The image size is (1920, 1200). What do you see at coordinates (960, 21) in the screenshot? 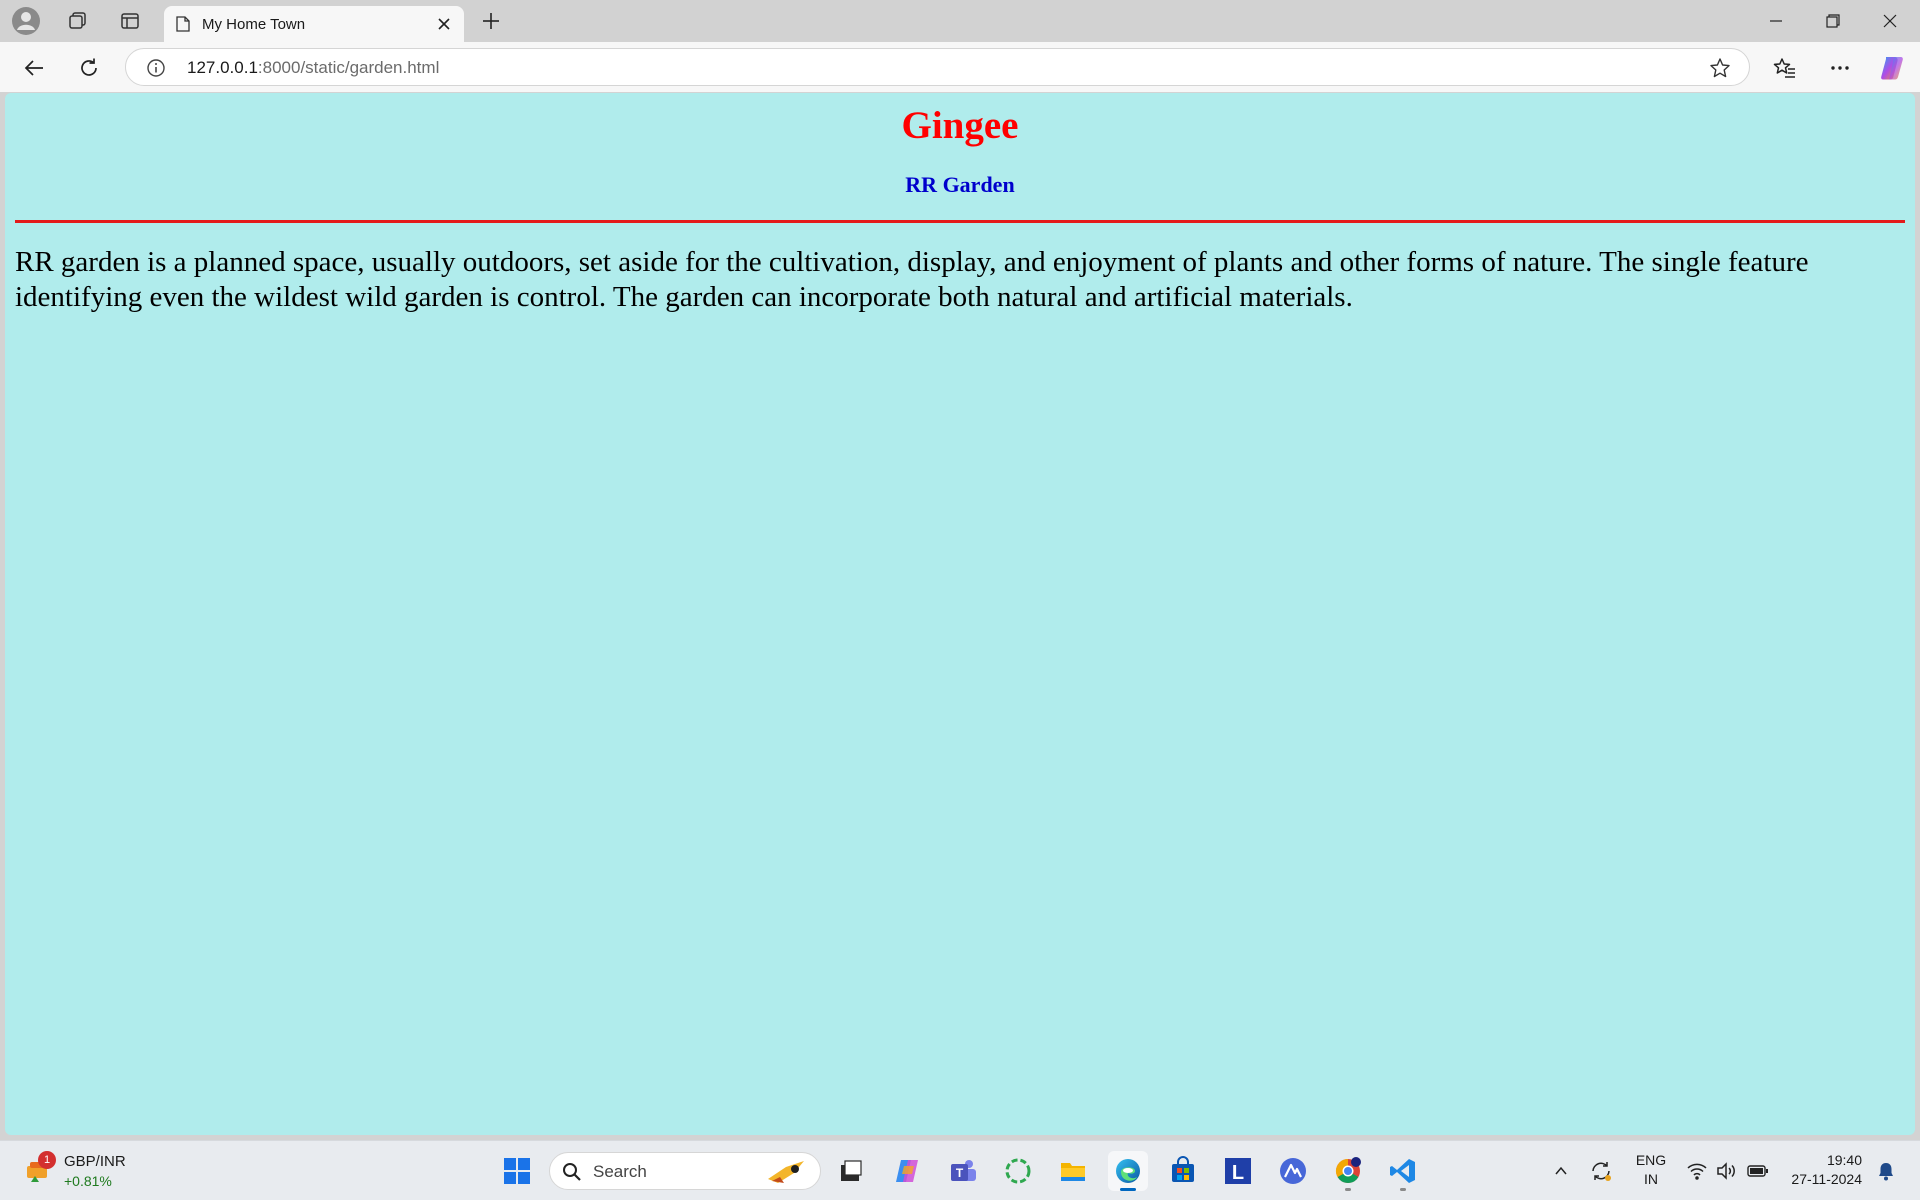
I see `title-bar: My Home Town` at bounding box center [960, 21].